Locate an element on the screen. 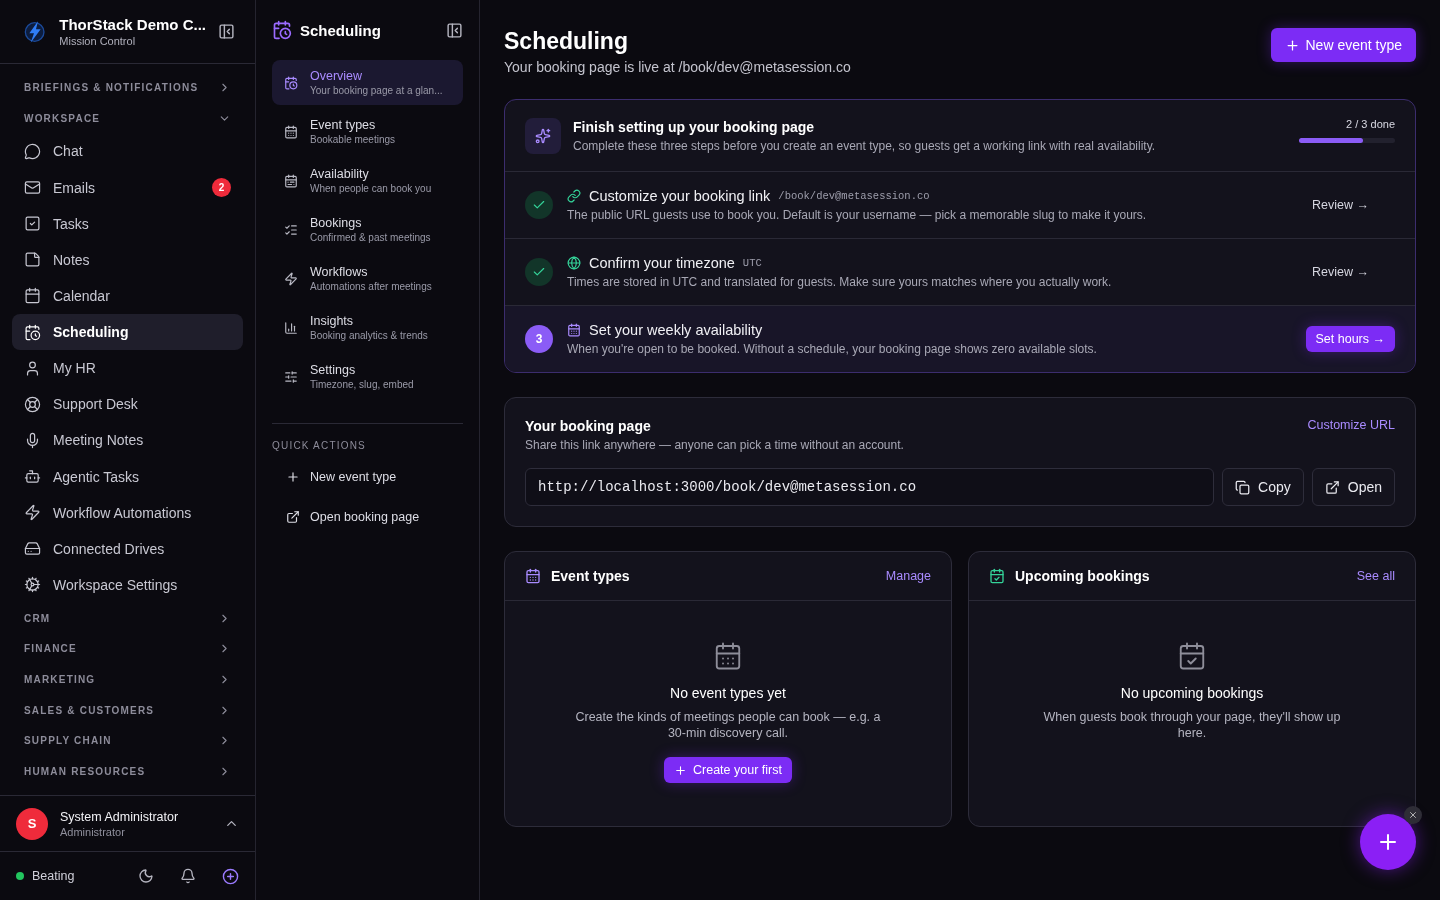 This screenshot has width=1440, height=900. url-field: http://localhost:3000/book/dev@metasession.co is located at coordinates (870, 487).